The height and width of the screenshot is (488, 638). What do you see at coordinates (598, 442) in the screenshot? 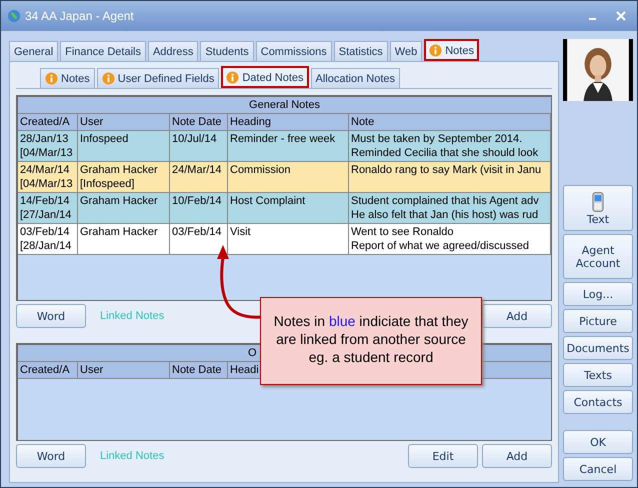
I see `side-button: OK` at bounding box center [598, 442].